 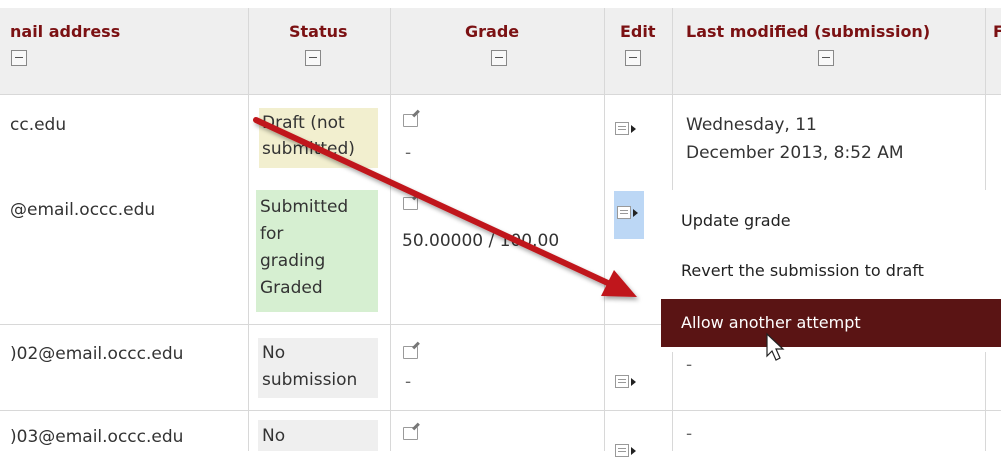 I want to click on collapse-grade-icon, so click(x=499, y=58).